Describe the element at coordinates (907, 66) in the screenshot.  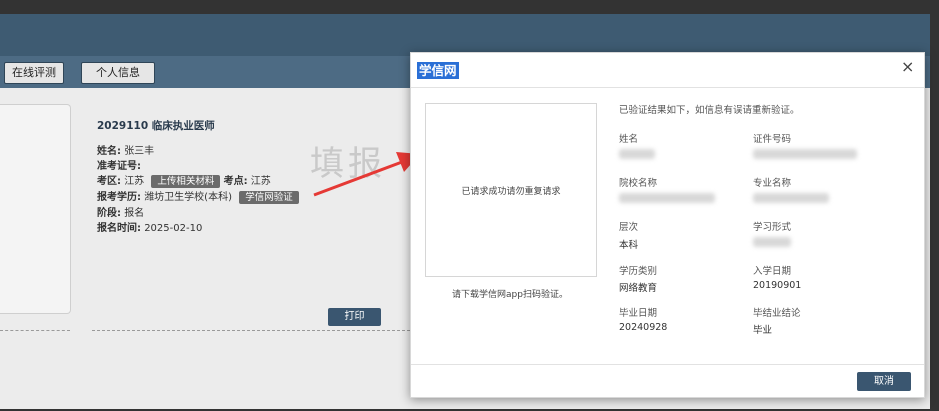
I see `close-icon: ×` at that location.